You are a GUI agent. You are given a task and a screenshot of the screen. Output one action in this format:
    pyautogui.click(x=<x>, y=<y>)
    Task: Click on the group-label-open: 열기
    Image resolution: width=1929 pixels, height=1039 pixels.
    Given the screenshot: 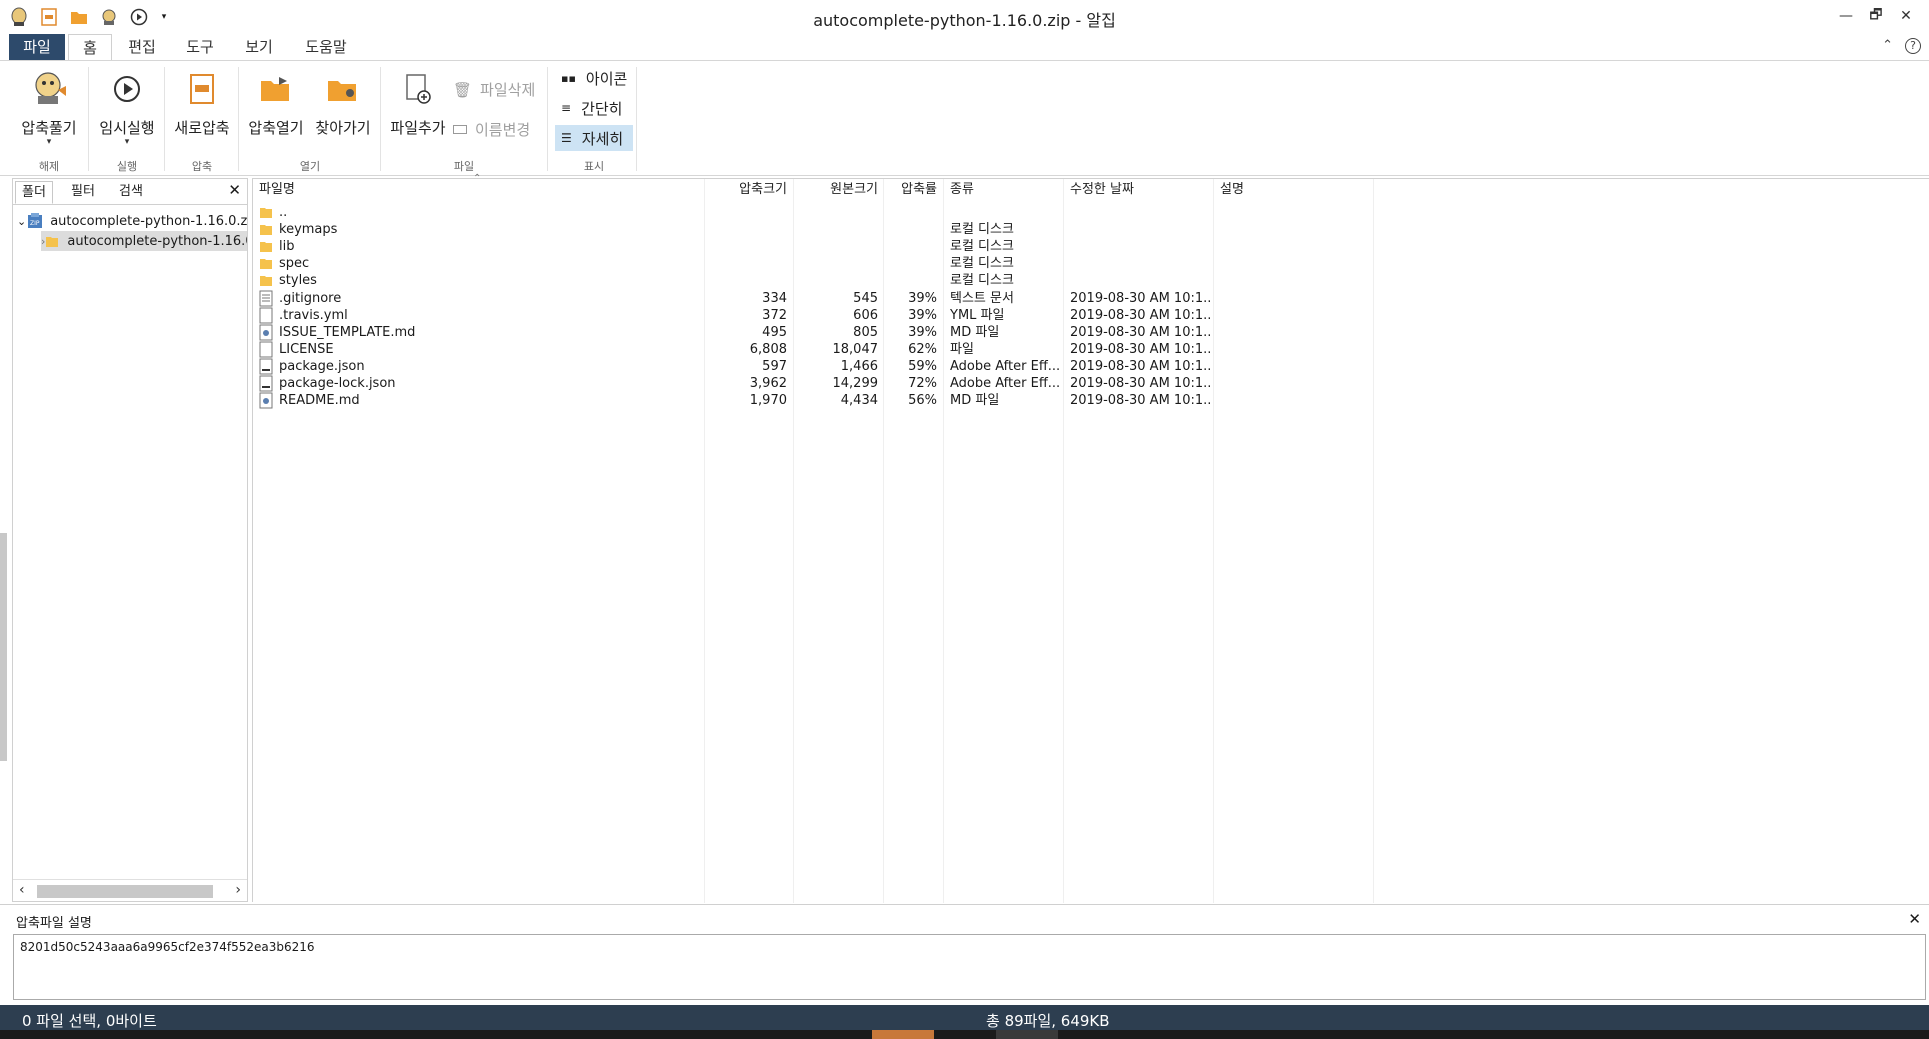 What is the action you would take?
    pyautogui.click(x=310, y=166)
    